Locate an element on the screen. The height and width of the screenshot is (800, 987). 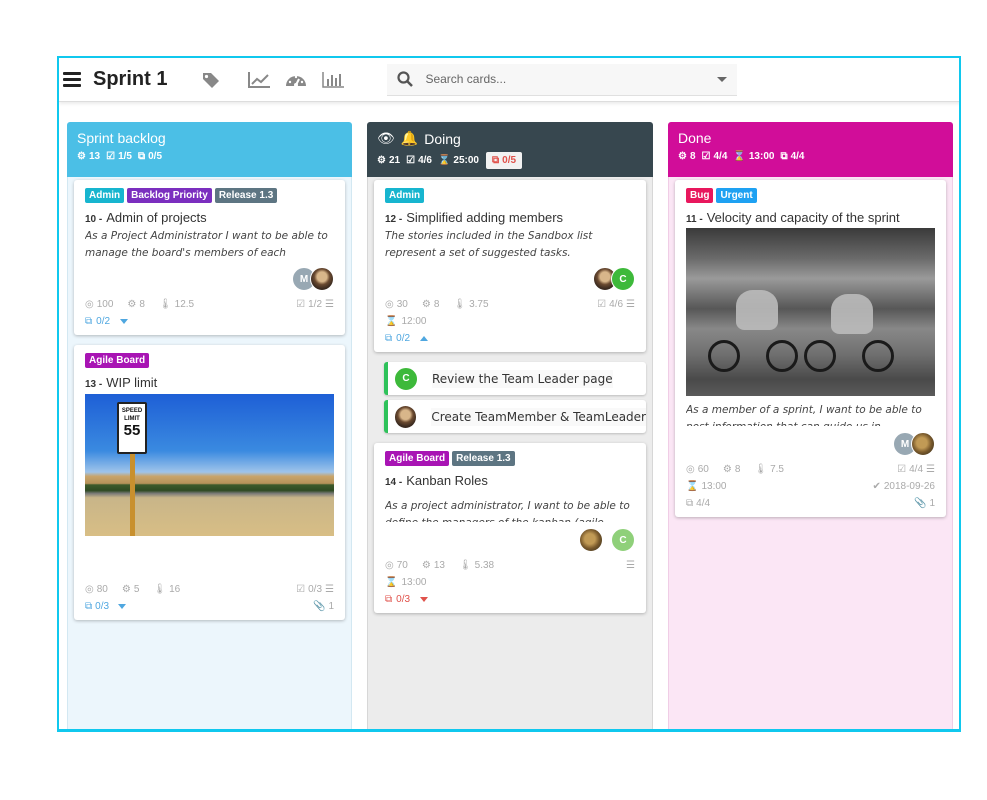
chevron-up-icon is located at coordinates (424, 338).